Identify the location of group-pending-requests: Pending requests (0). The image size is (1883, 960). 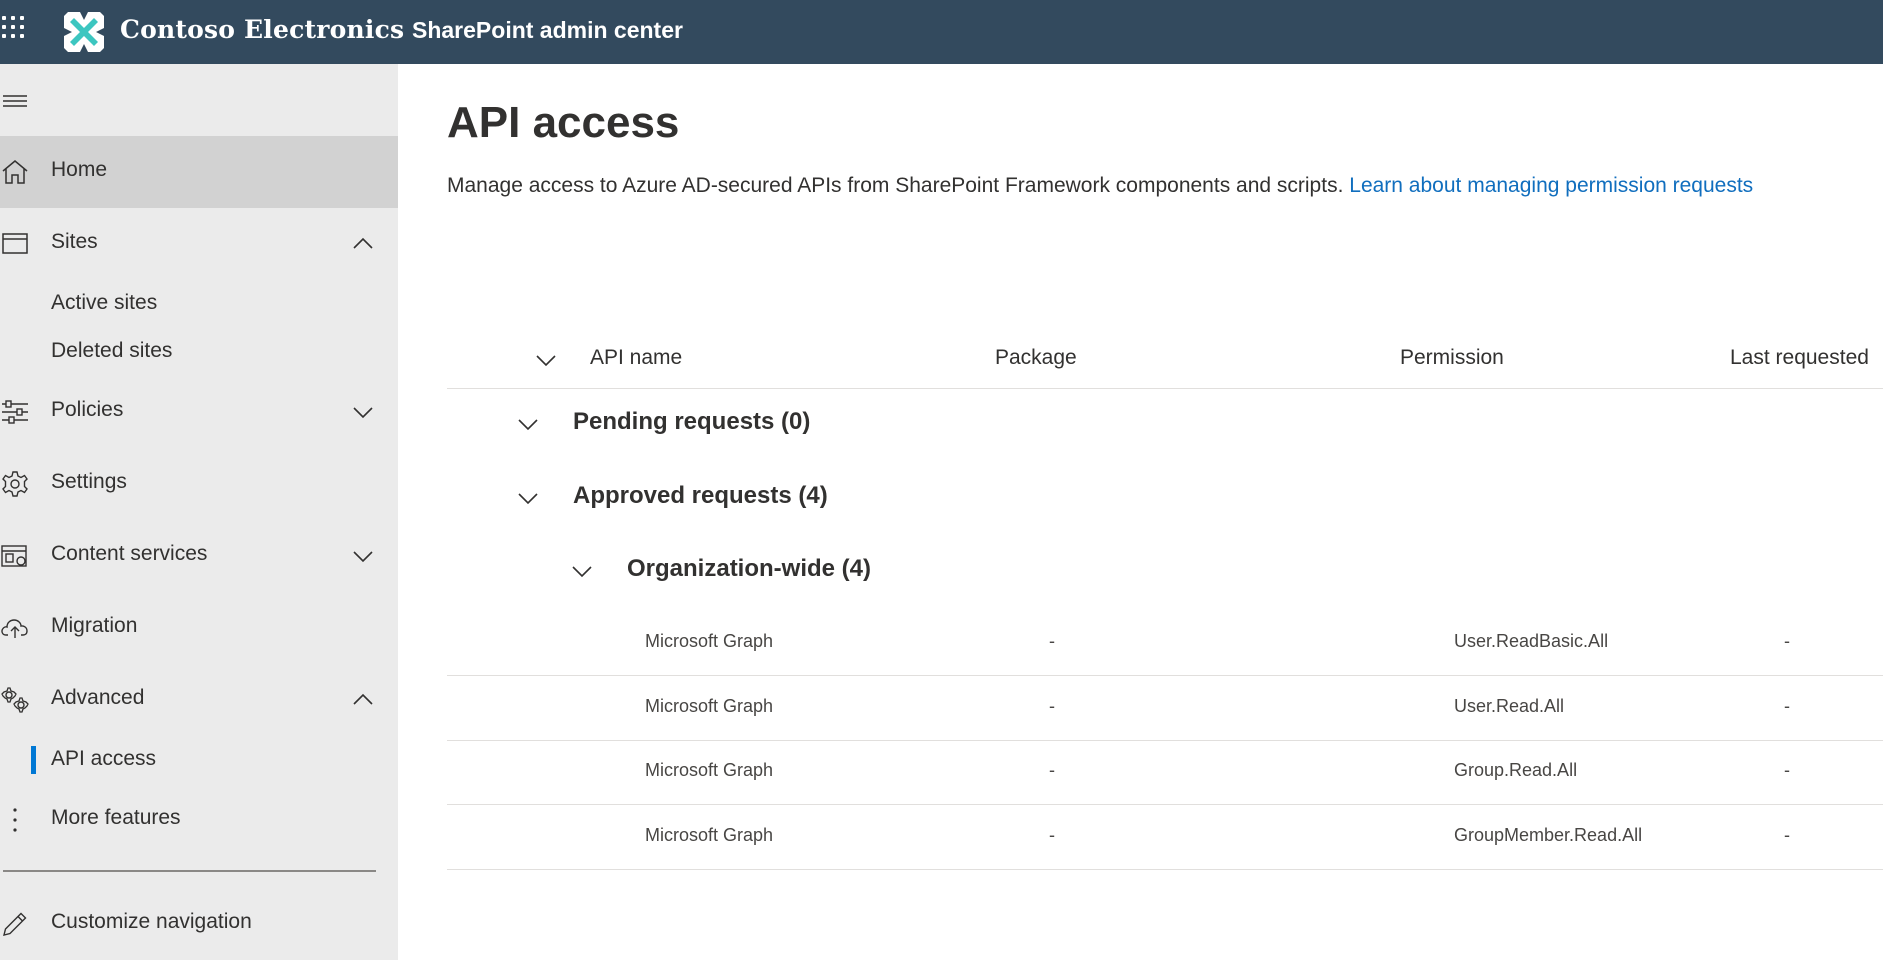
(1165, 424).